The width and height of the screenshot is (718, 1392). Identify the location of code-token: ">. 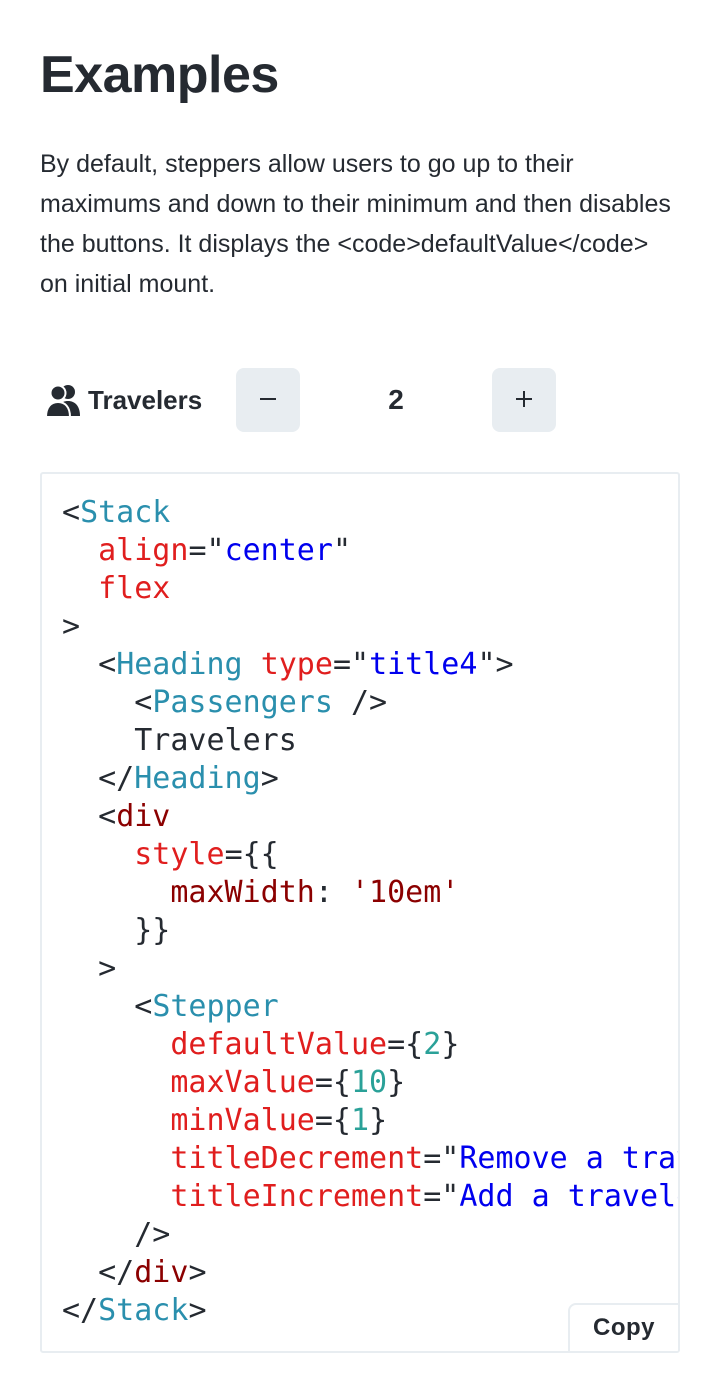
(495, 664).